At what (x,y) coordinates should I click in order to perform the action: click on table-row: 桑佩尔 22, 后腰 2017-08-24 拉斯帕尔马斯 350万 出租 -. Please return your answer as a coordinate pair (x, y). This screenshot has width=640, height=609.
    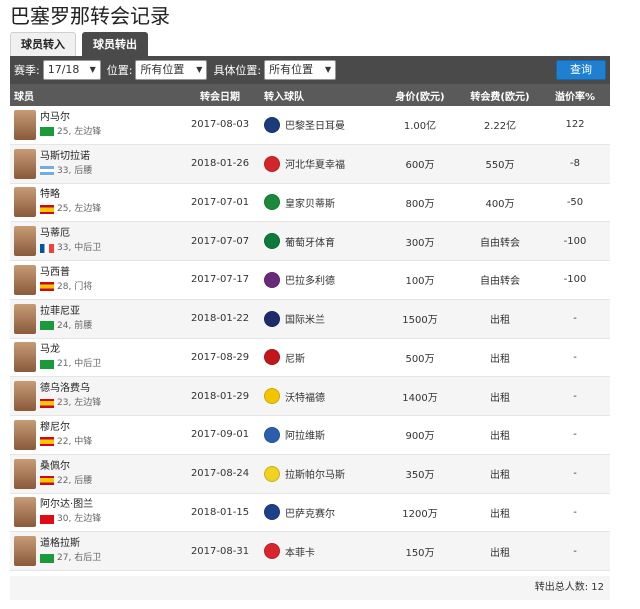
    Looking at the image, I should click on (310, 474).